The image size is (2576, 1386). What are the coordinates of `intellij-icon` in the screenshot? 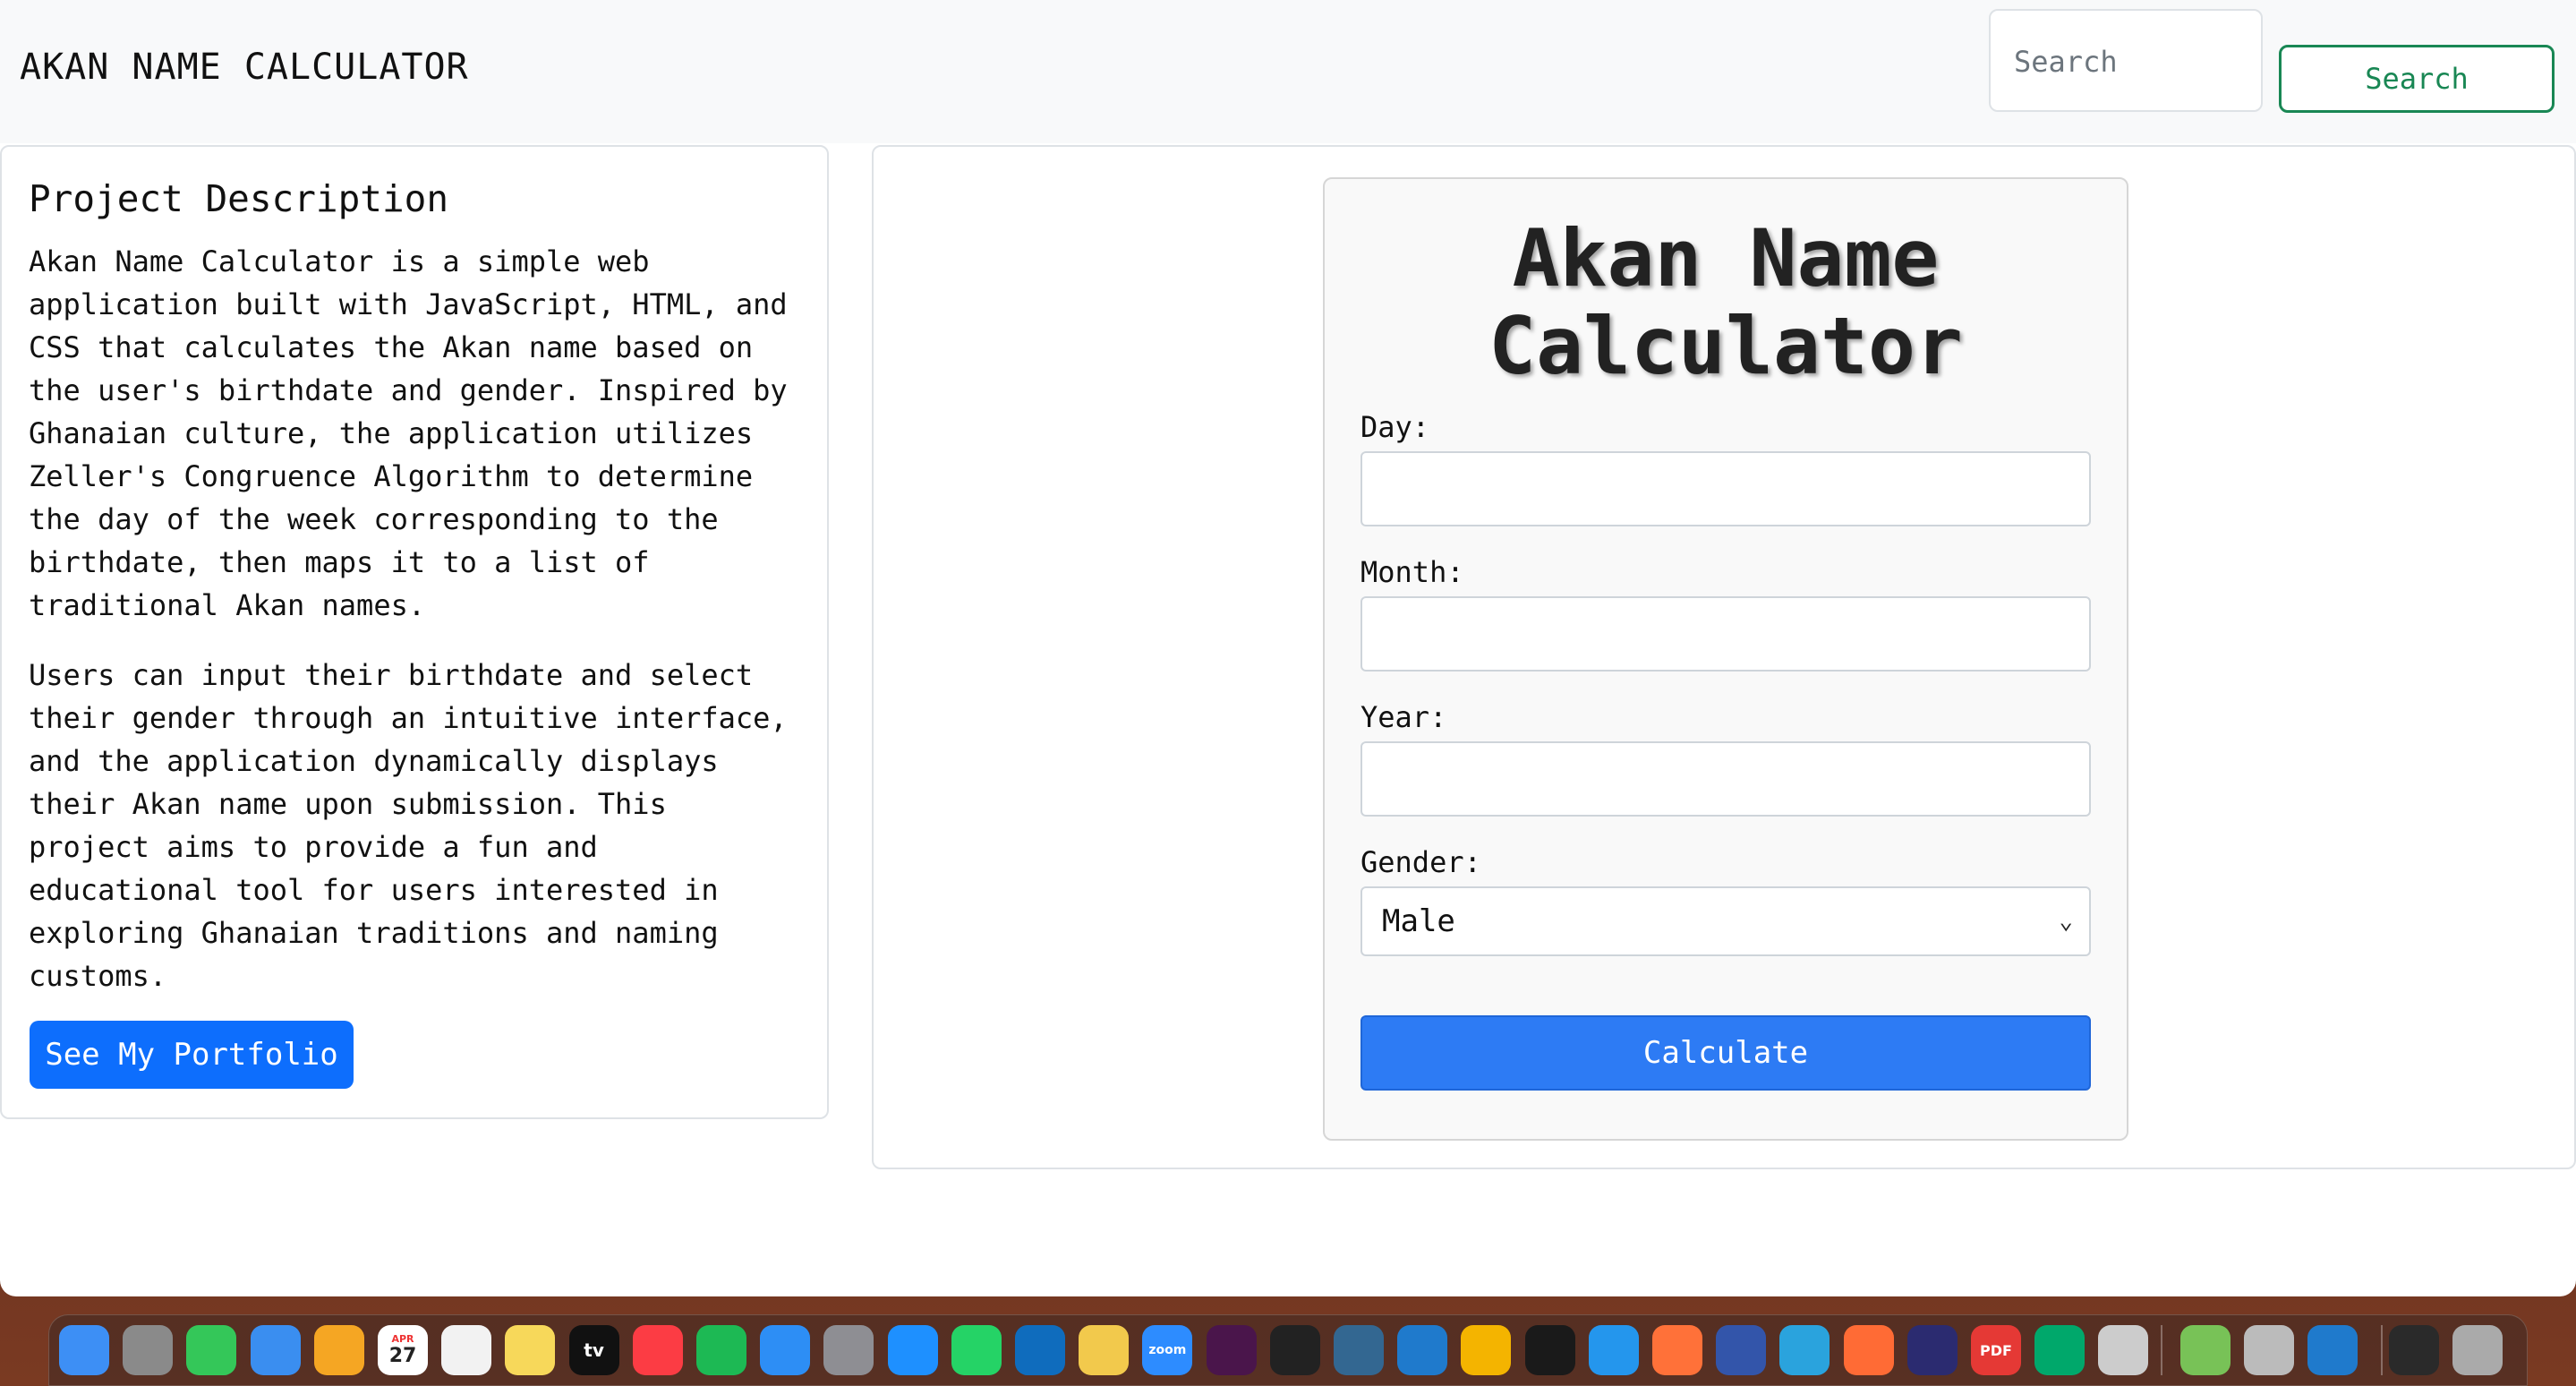 It's located at (1549, 1350).